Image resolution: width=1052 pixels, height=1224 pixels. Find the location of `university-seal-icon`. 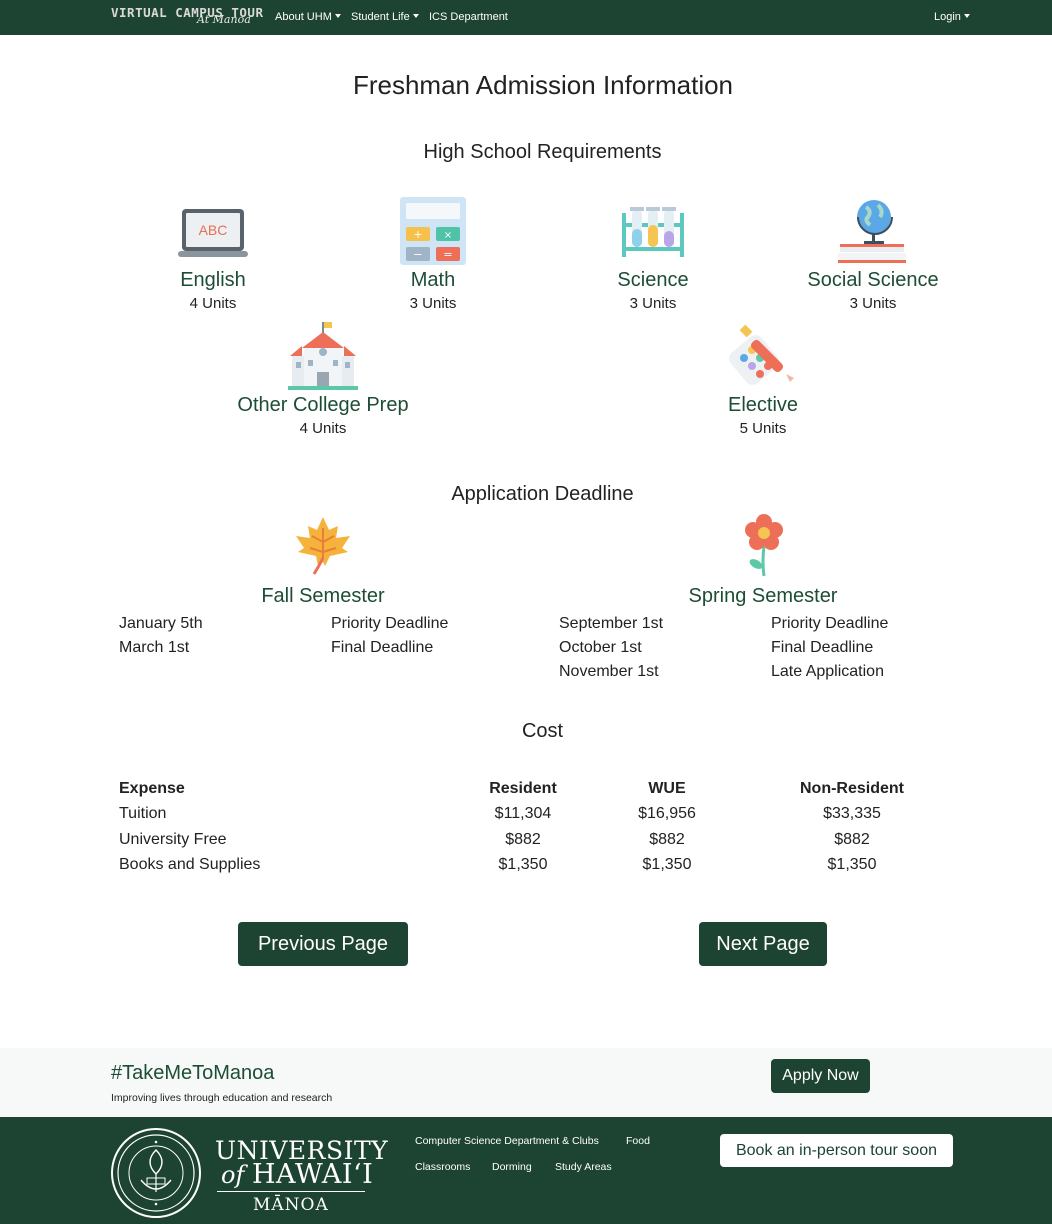

university-seal-icon is located at coordinates (156, 1173).